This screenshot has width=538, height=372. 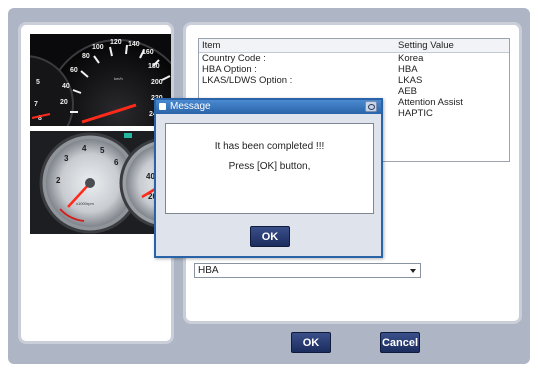 I want to click on rpm-tick-label: 5, so click(x=102, y=150).